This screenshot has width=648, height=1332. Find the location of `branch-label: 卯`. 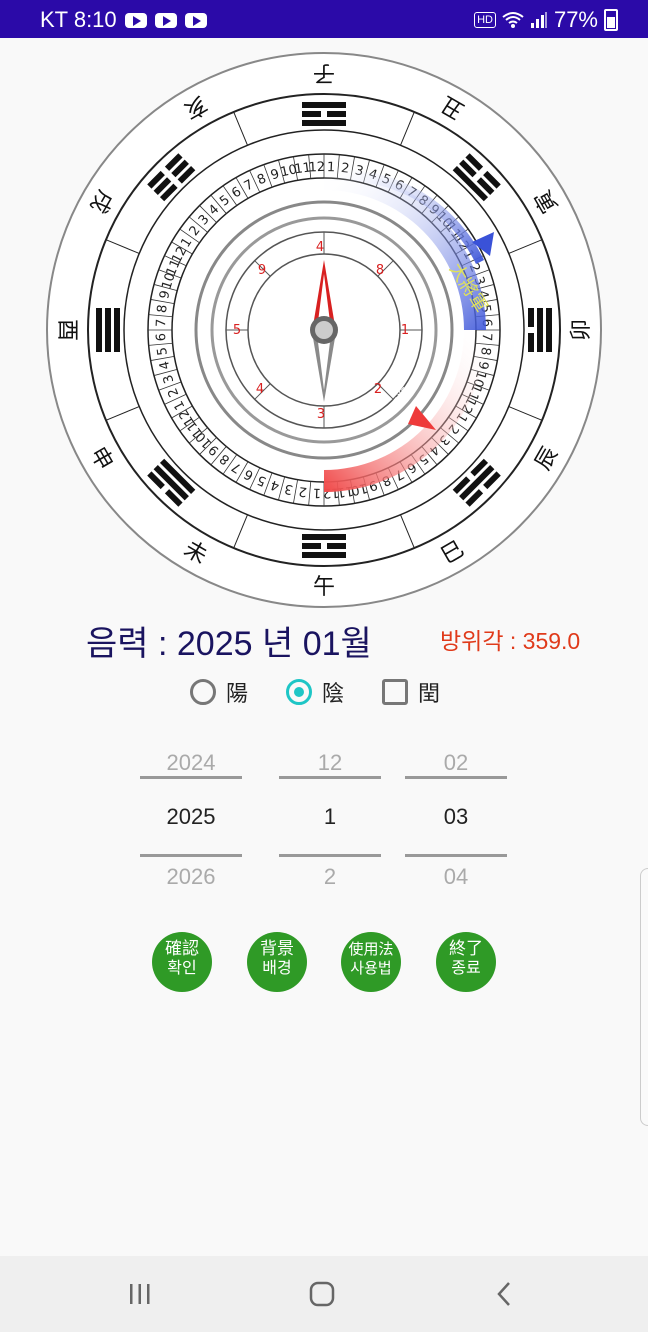

branch-label: 卯 is located at coordinates (581, 330).